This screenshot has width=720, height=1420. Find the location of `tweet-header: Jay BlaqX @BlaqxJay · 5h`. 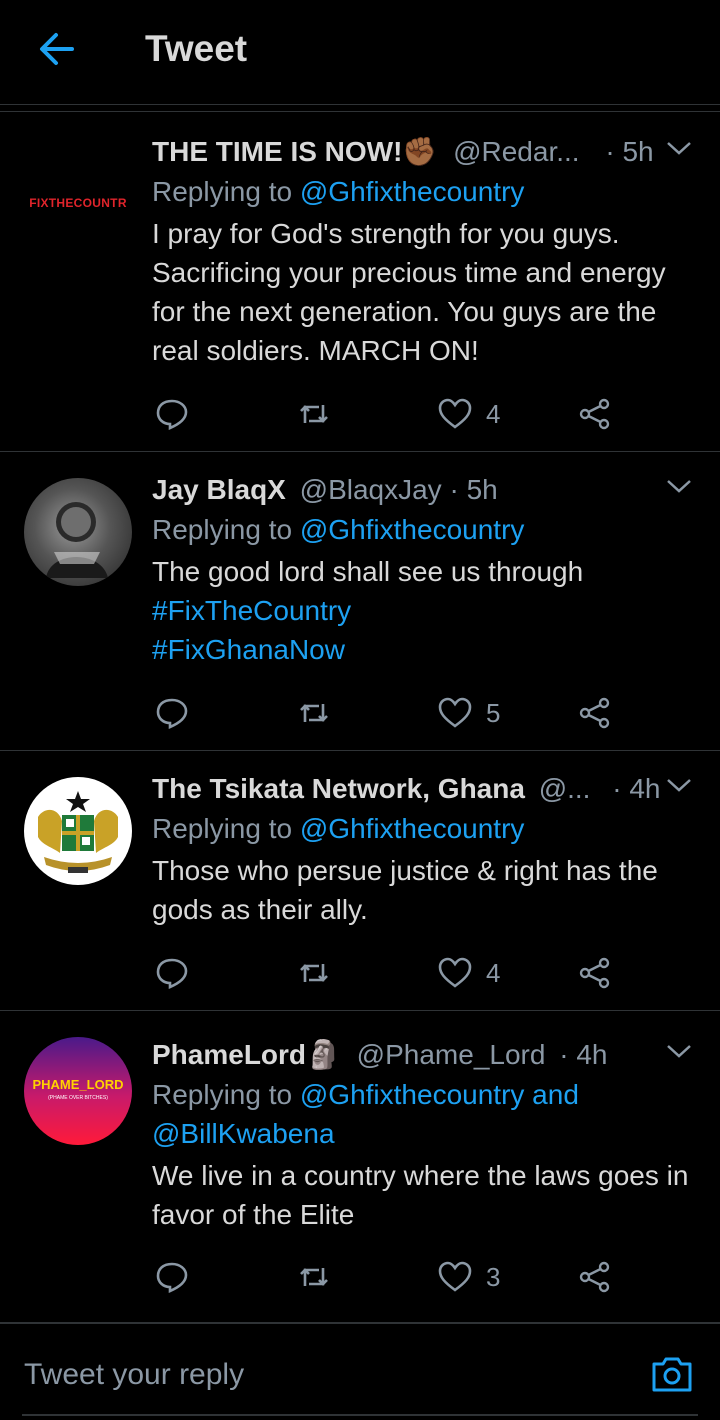

tweet-header: Jay BlaqX @BlaqxJay · 5h is located at coordinates (424, 491).